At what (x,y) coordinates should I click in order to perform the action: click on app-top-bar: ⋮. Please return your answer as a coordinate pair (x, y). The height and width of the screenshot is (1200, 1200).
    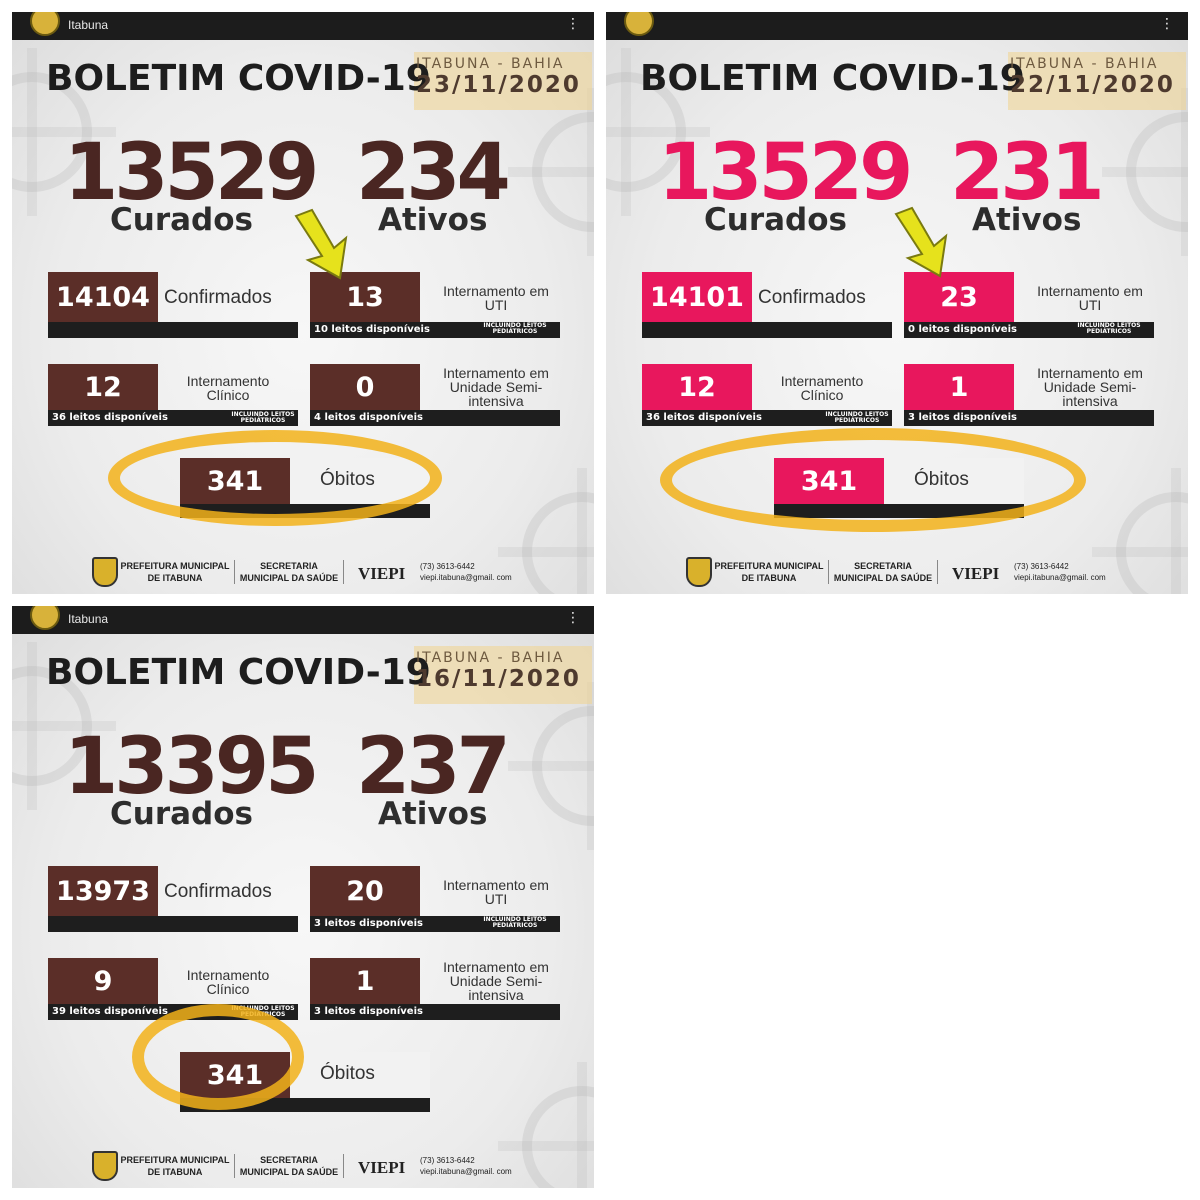
    Looking at the image, I should click on (897, 26).